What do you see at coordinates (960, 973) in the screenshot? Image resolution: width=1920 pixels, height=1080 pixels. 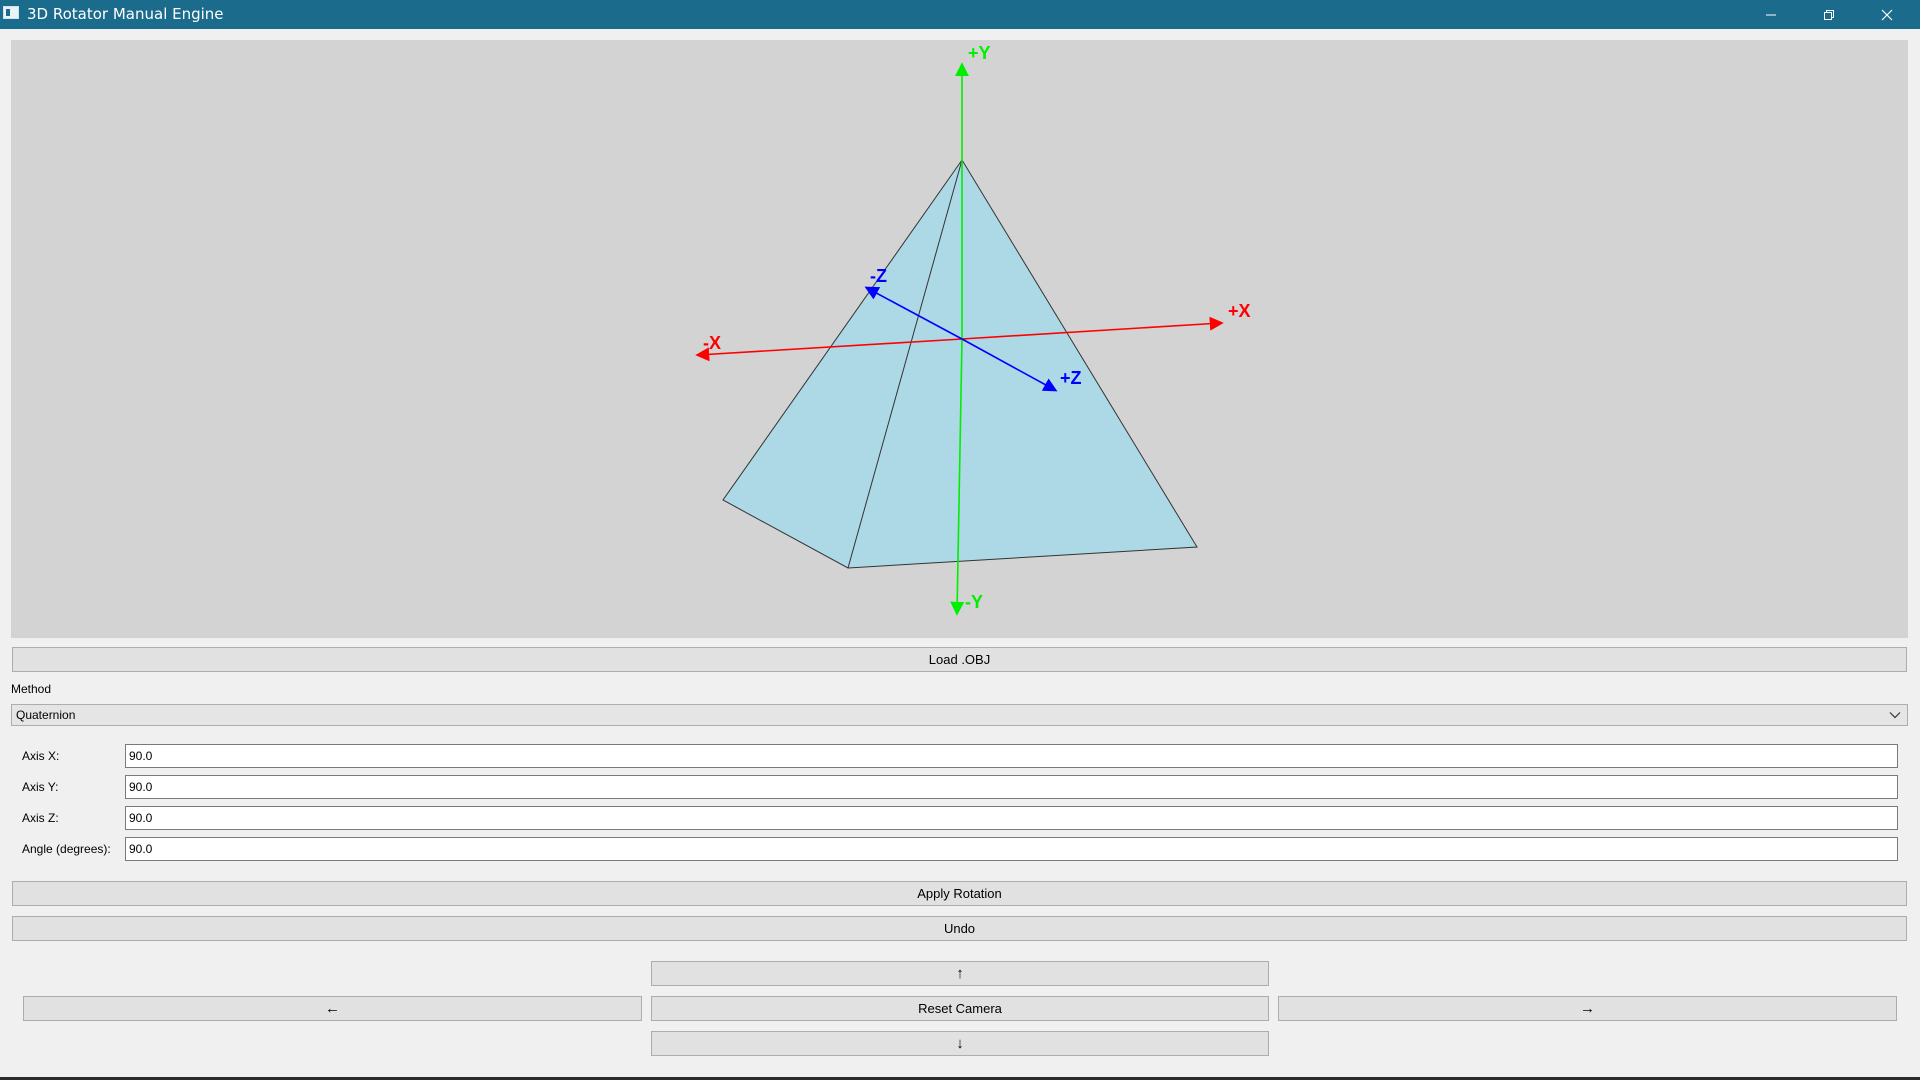 I see `camera-up-button: ↑` at bounding box center [960, 973].